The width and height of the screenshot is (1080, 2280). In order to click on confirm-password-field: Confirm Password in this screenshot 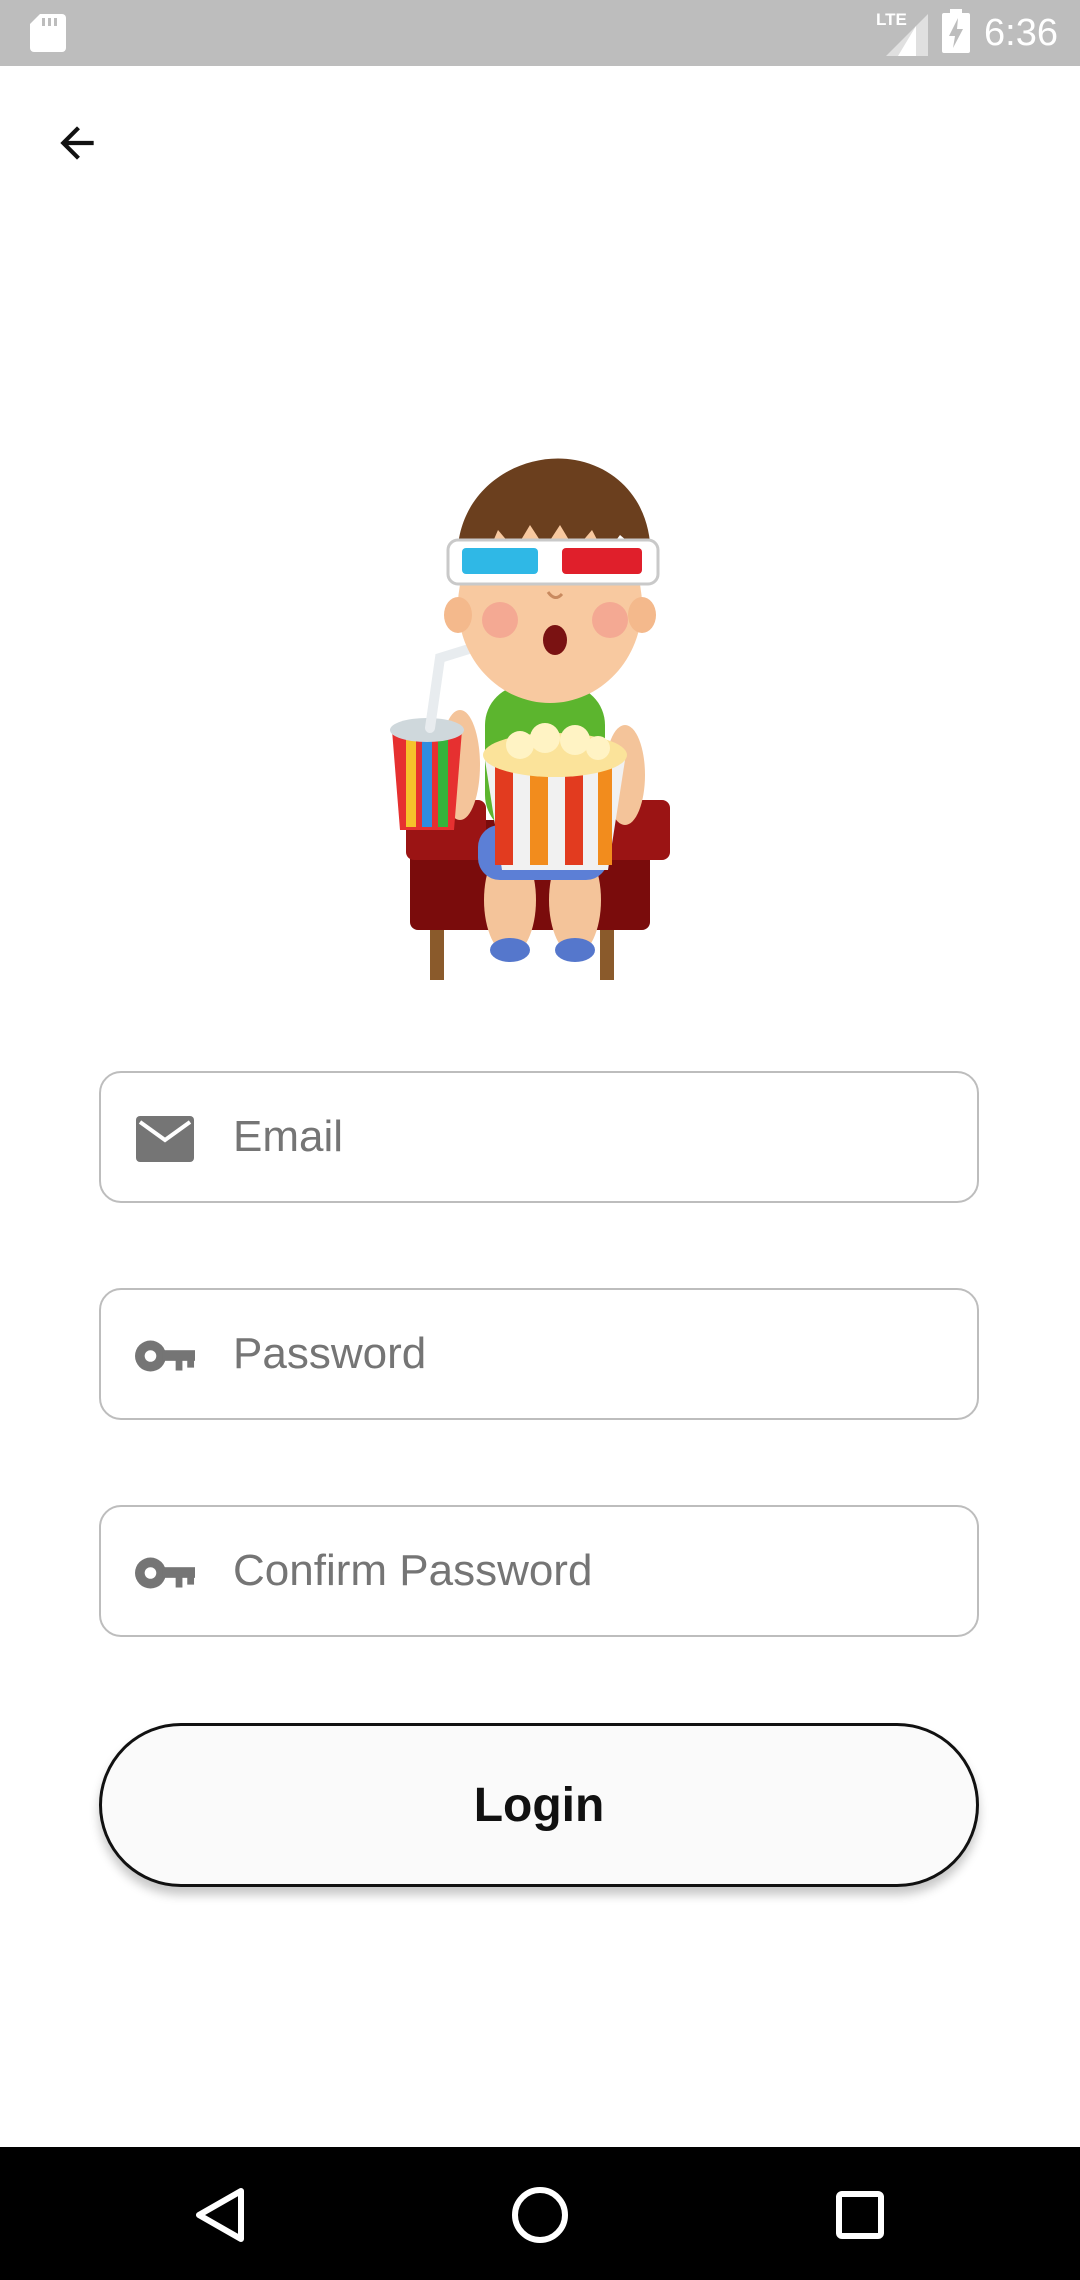, I will do `click(539, 1571)`.